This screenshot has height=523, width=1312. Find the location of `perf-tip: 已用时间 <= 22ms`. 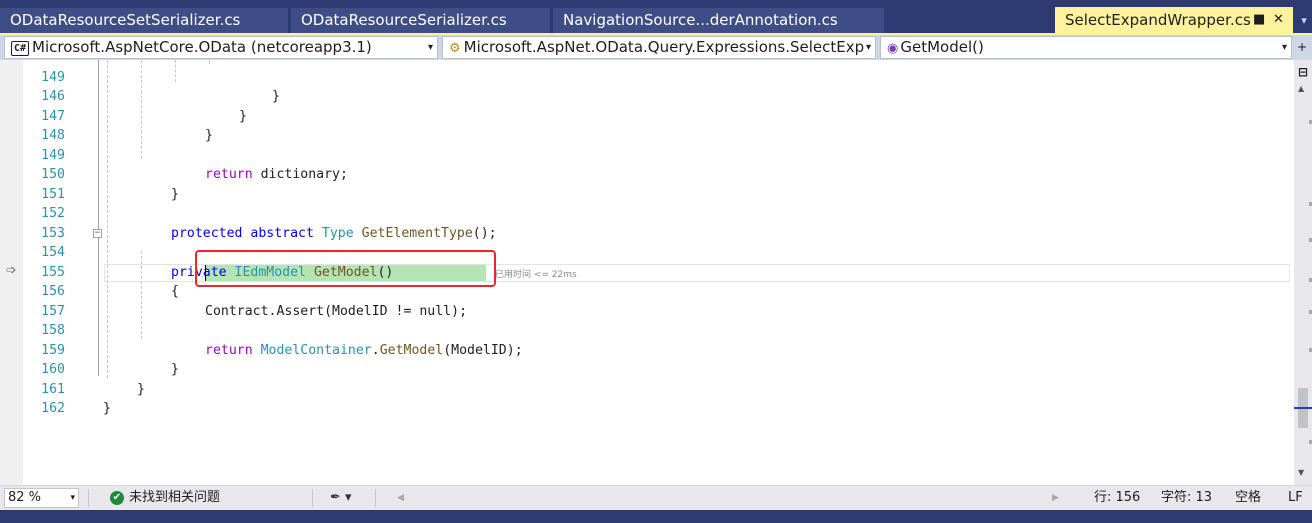

perf-tip: 已用时间 <= 22ms is located at coordinates (536, 273).